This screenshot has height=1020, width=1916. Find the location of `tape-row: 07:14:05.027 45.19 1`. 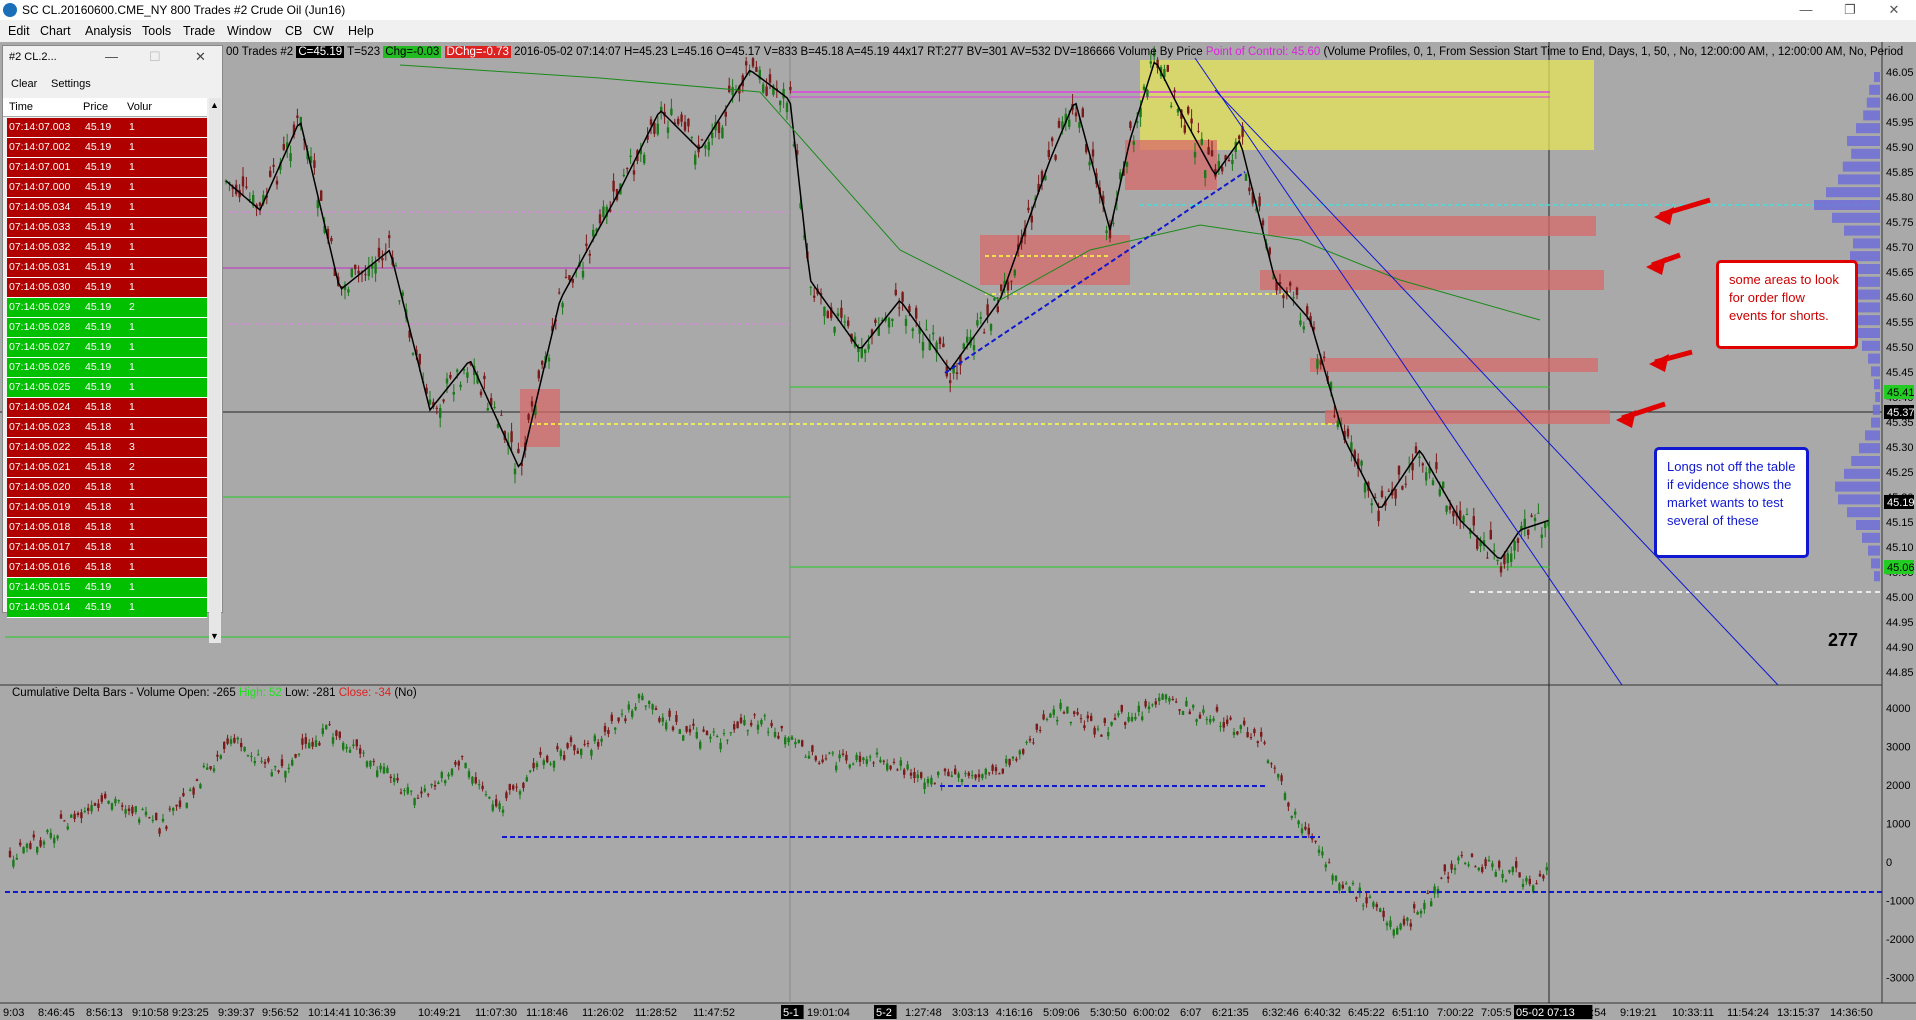

tape-row: 07:14:05.027 45.19 1 is located at coordinates (107, 348).